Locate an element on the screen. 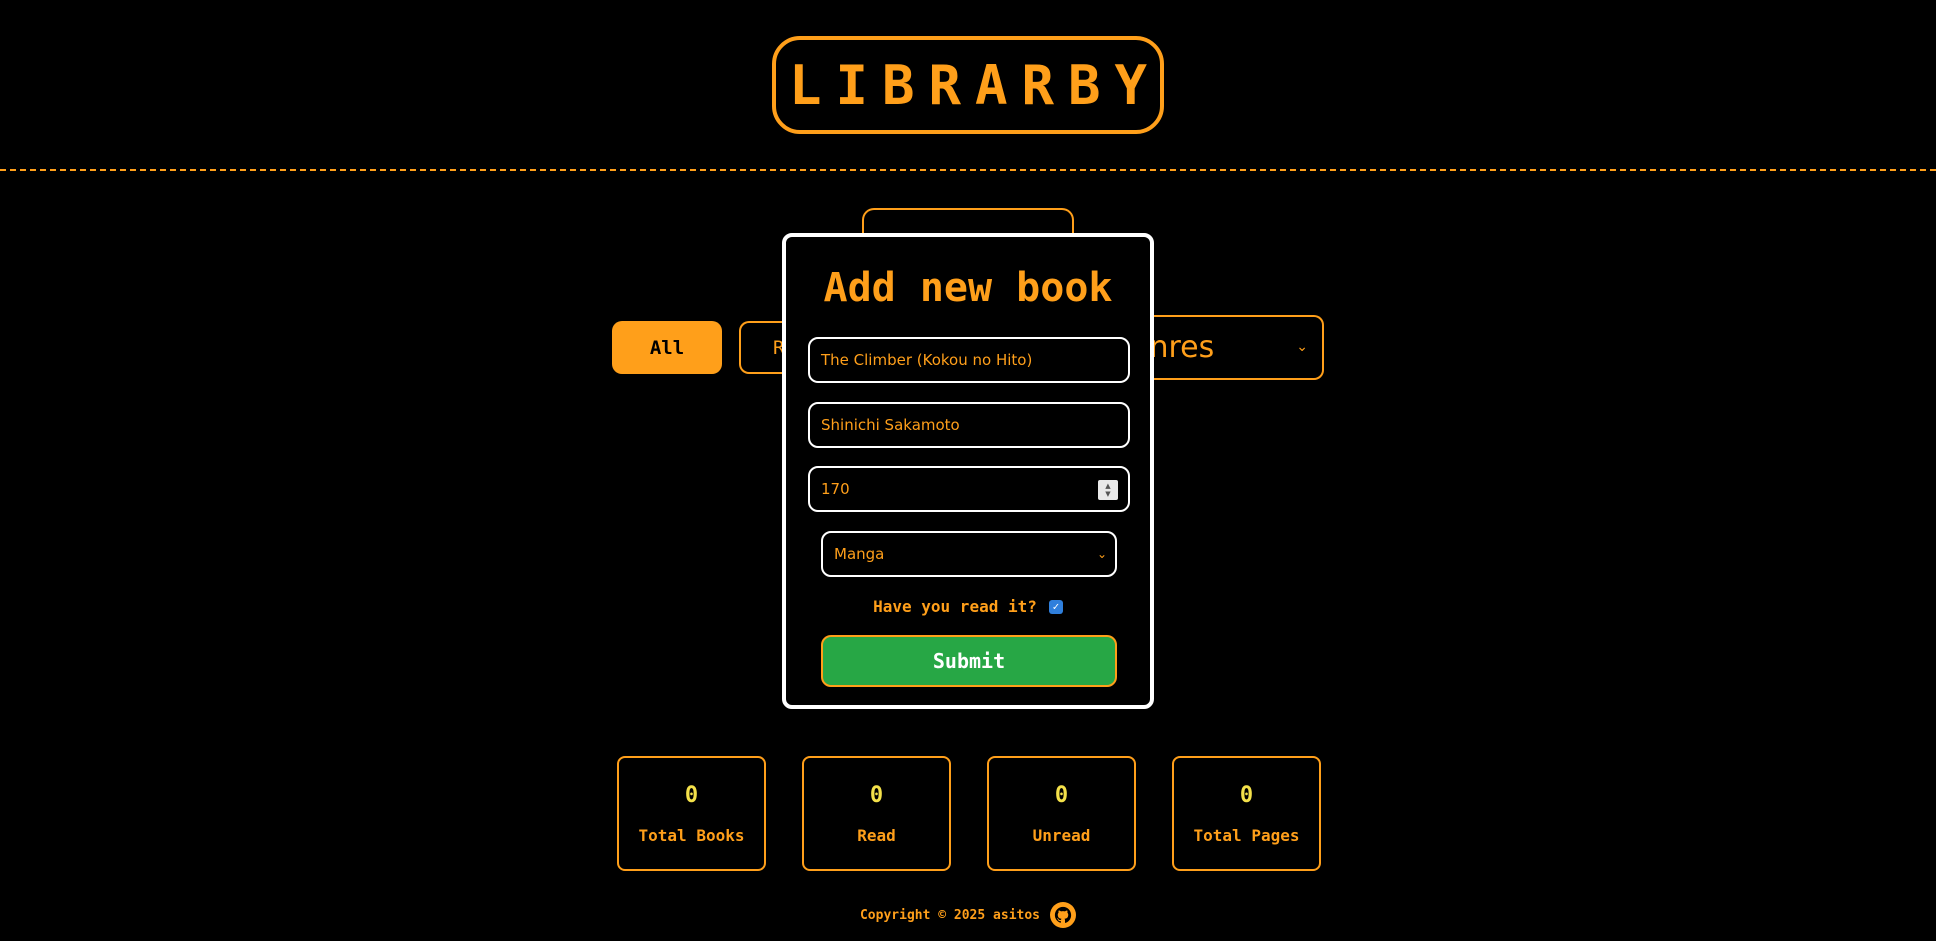  stat-label: Unread is located at coordinates (1061, 835).